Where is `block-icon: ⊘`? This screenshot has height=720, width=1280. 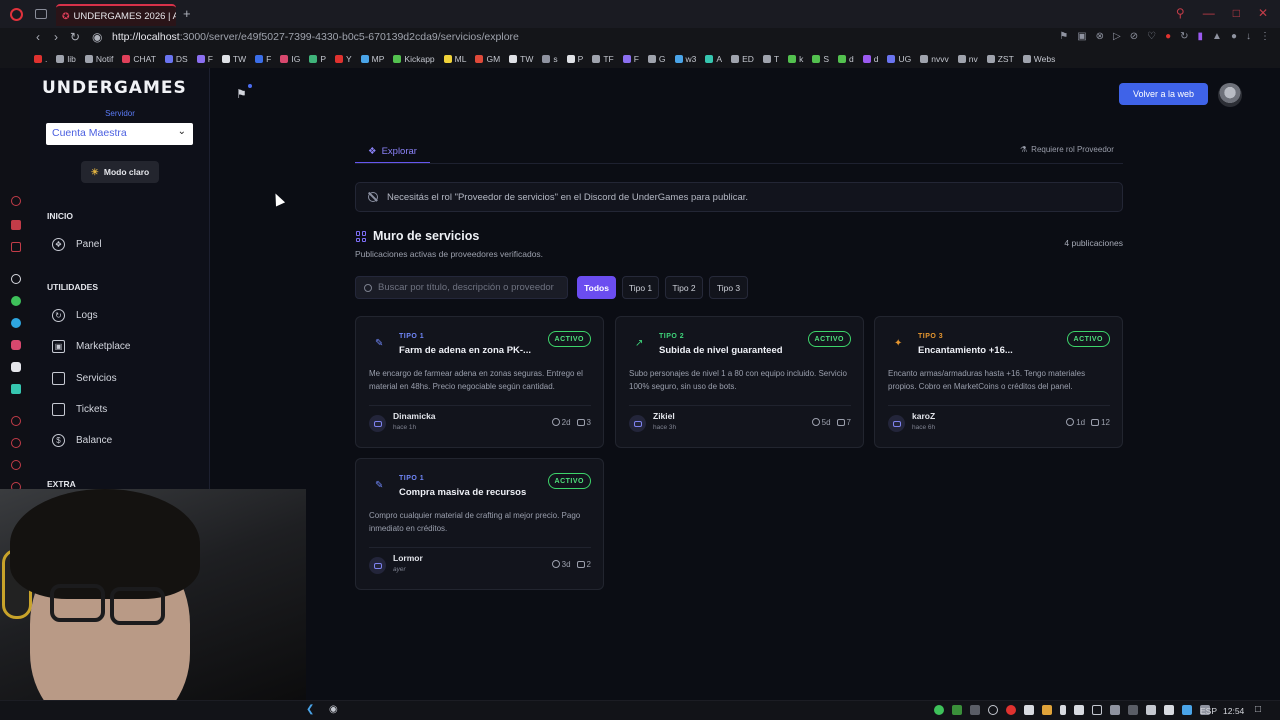
block-icon: ⊘ is located at coordinates (1134, 36).